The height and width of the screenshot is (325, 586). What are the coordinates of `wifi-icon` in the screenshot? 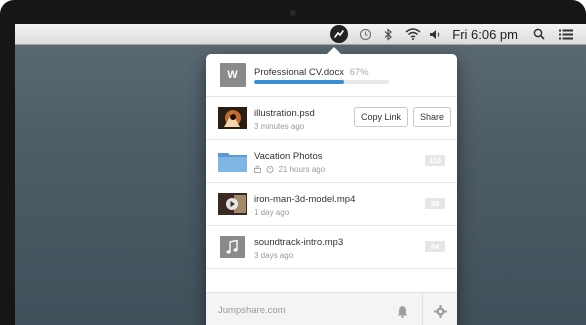 It's located at (413, 34).